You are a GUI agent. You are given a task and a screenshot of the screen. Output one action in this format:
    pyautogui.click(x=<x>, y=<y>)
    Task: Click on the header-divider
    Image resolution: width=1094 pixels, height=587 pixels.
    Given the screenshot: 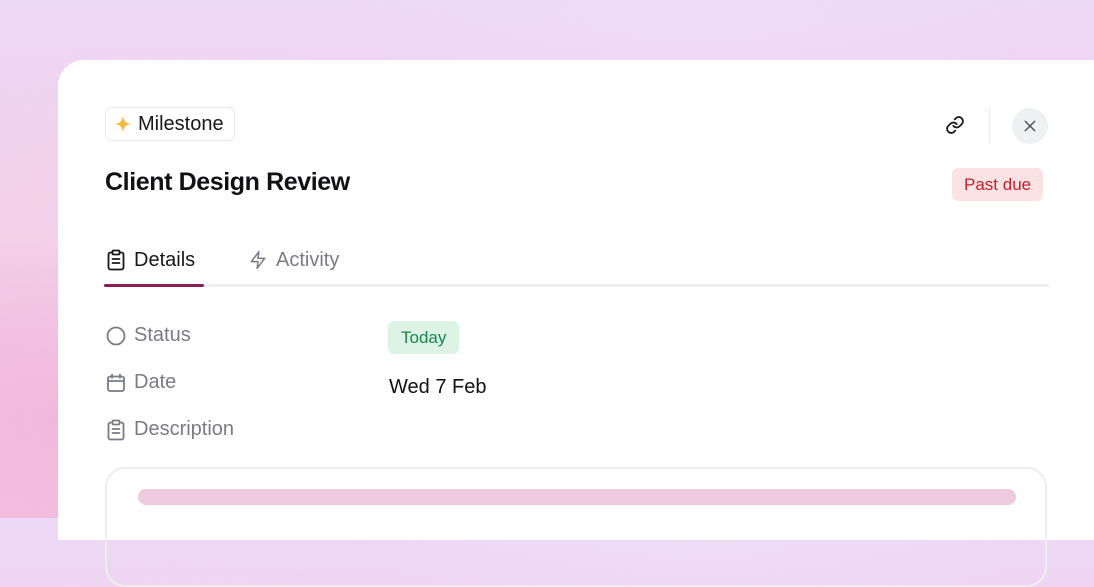 What is the action you would take?
    pyautogui.click(x=989, y=125)
    